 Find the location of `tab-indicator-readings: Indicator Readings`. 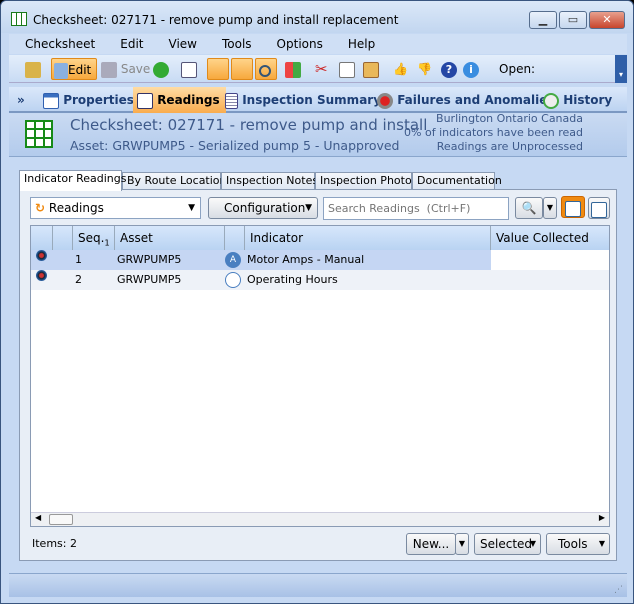

tab-indicator-readings: Indicator Readings is located at coordinates (73, 180).